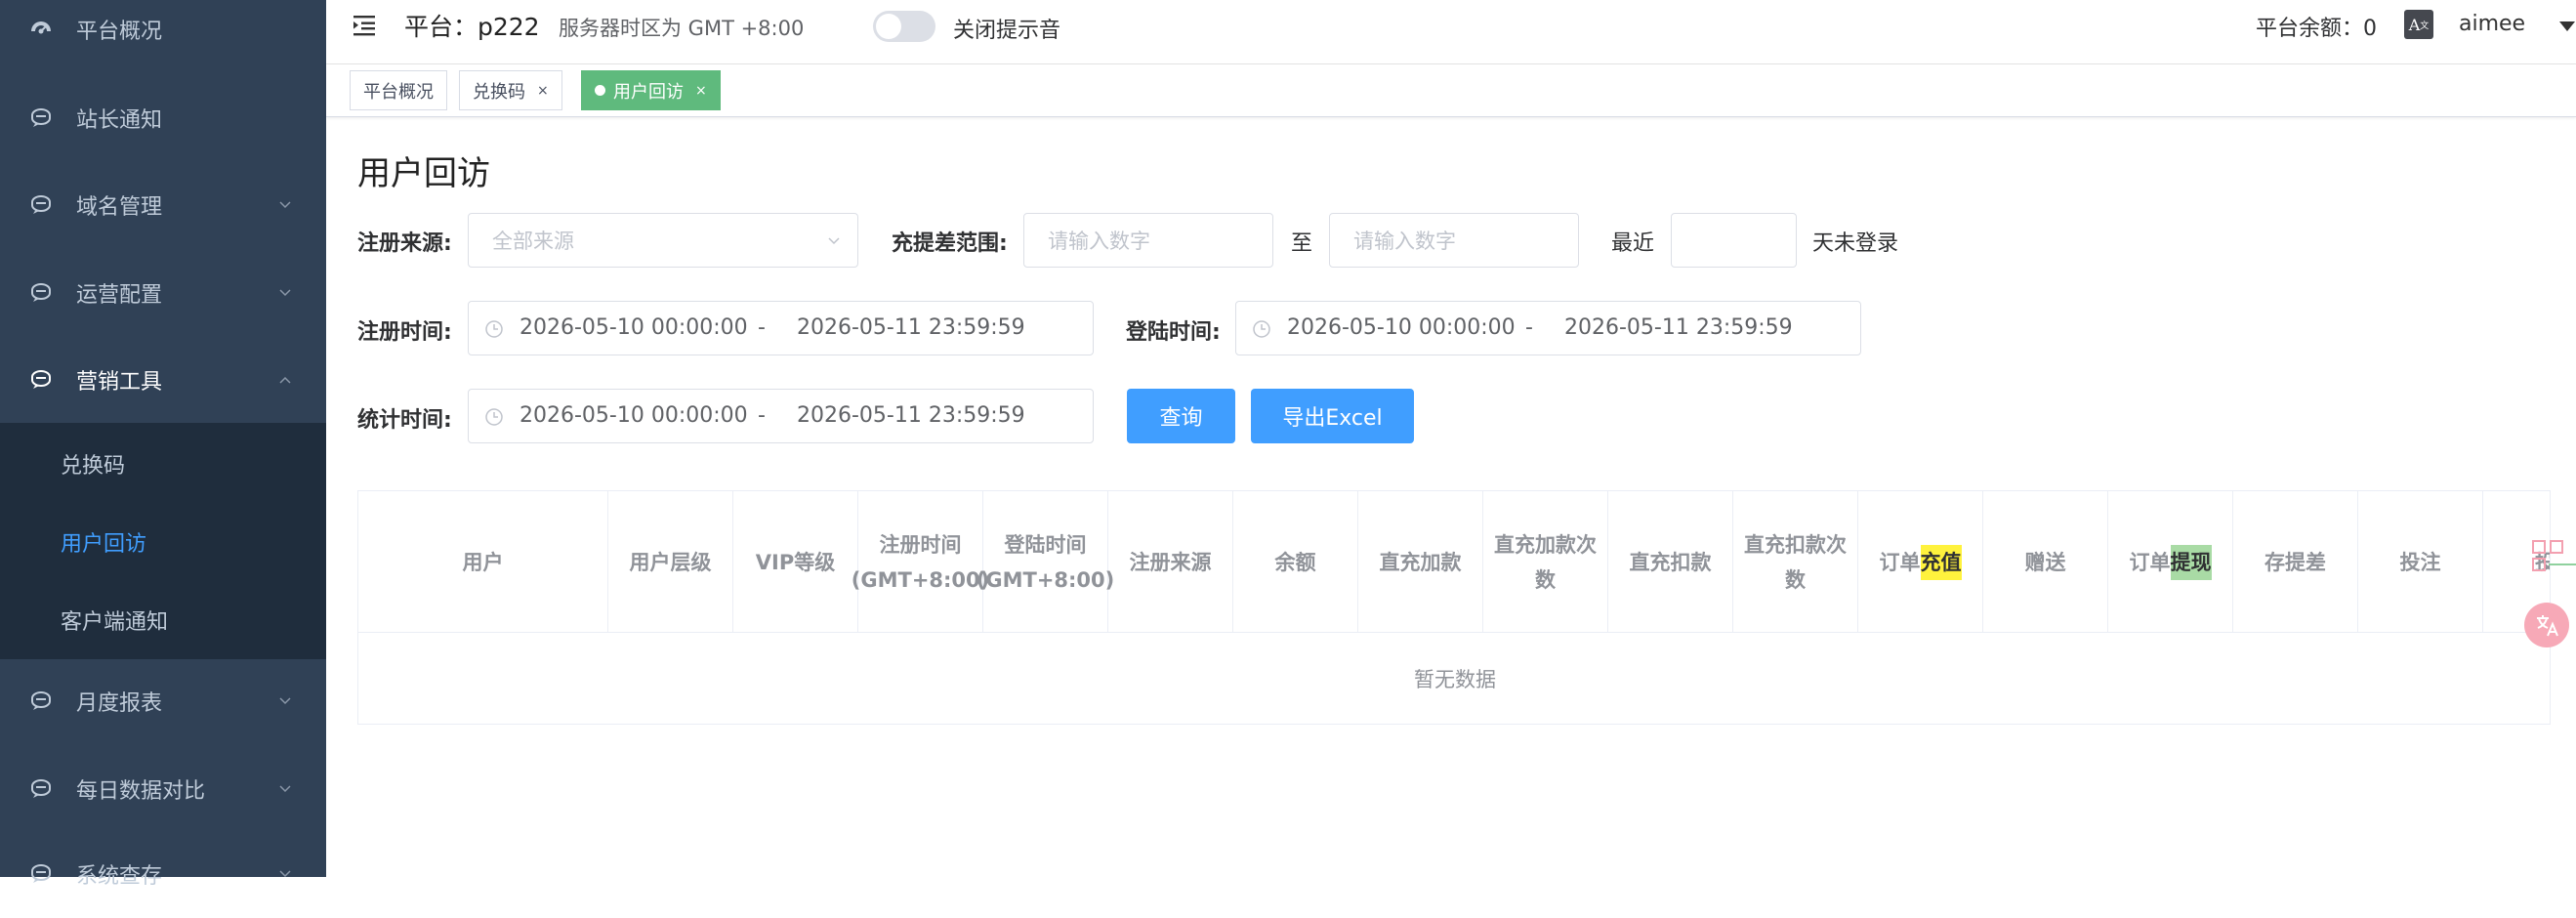  I want to click on sidebar-item-system-query: 系统查存, so click(163, 874).